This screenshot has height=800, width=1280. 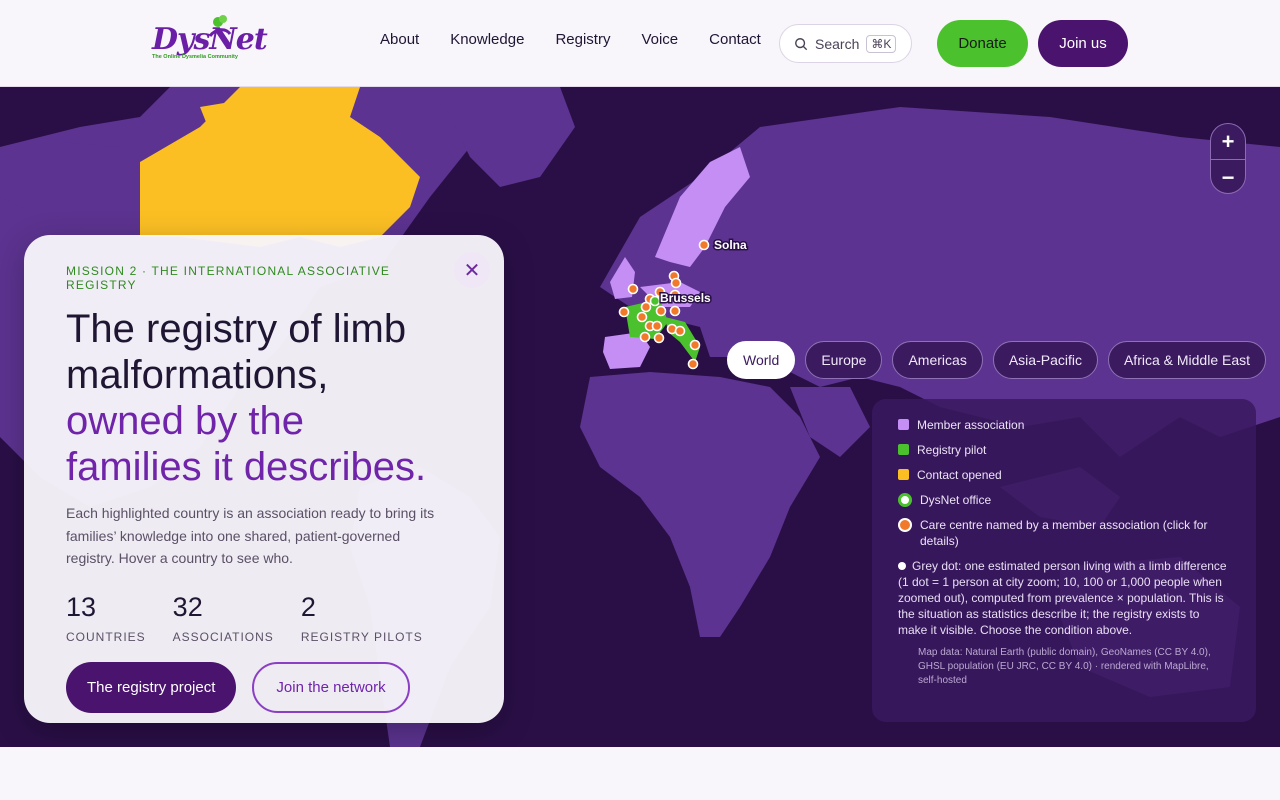 I want to click on card-actions: The registry project Join the network, so click(x=264, y=687).